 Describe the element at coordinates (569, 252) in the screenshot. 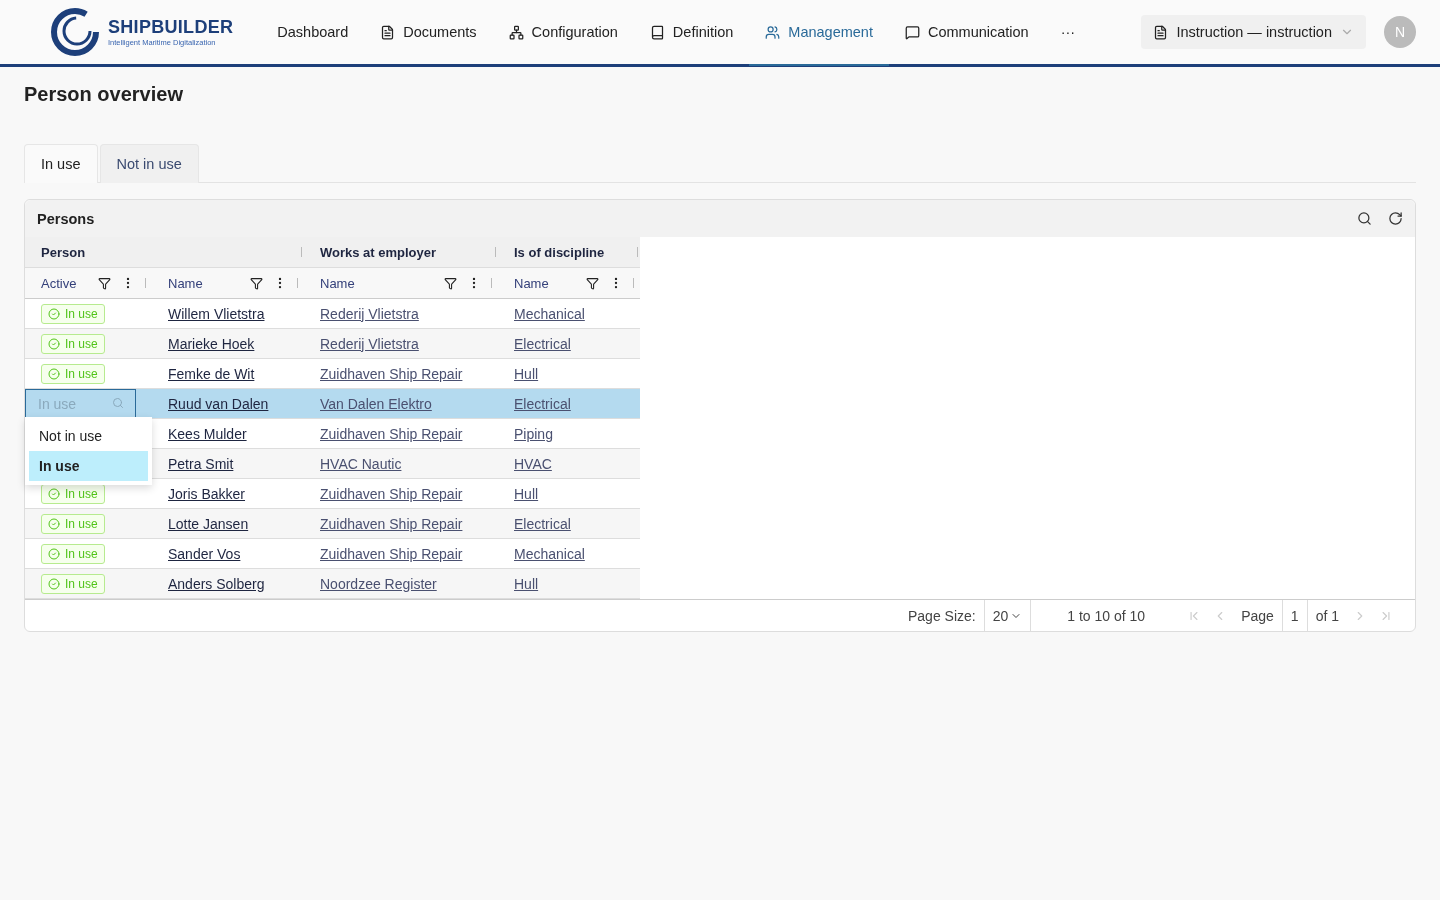

I see `column-group-header: Is of discipline` at that location.